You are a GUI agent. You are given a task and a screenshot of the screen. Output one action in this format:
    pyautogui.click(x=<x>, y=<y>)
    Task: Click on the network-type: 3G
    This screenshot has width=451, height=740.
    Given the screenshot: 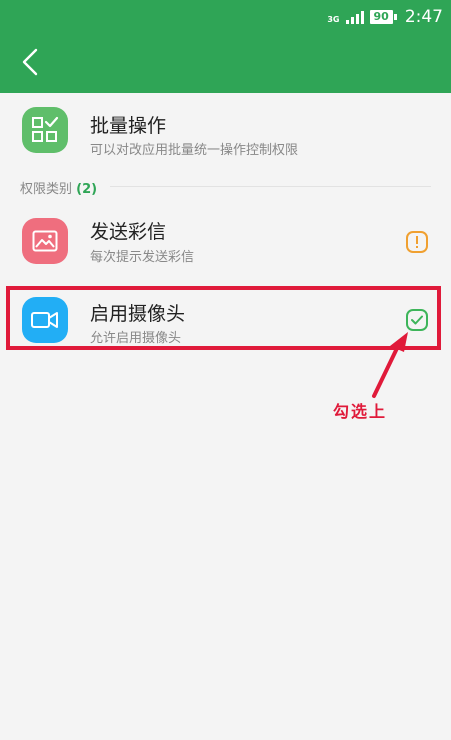 What is the action you would take?
    pyautogui.click(x=333, y=19)
    